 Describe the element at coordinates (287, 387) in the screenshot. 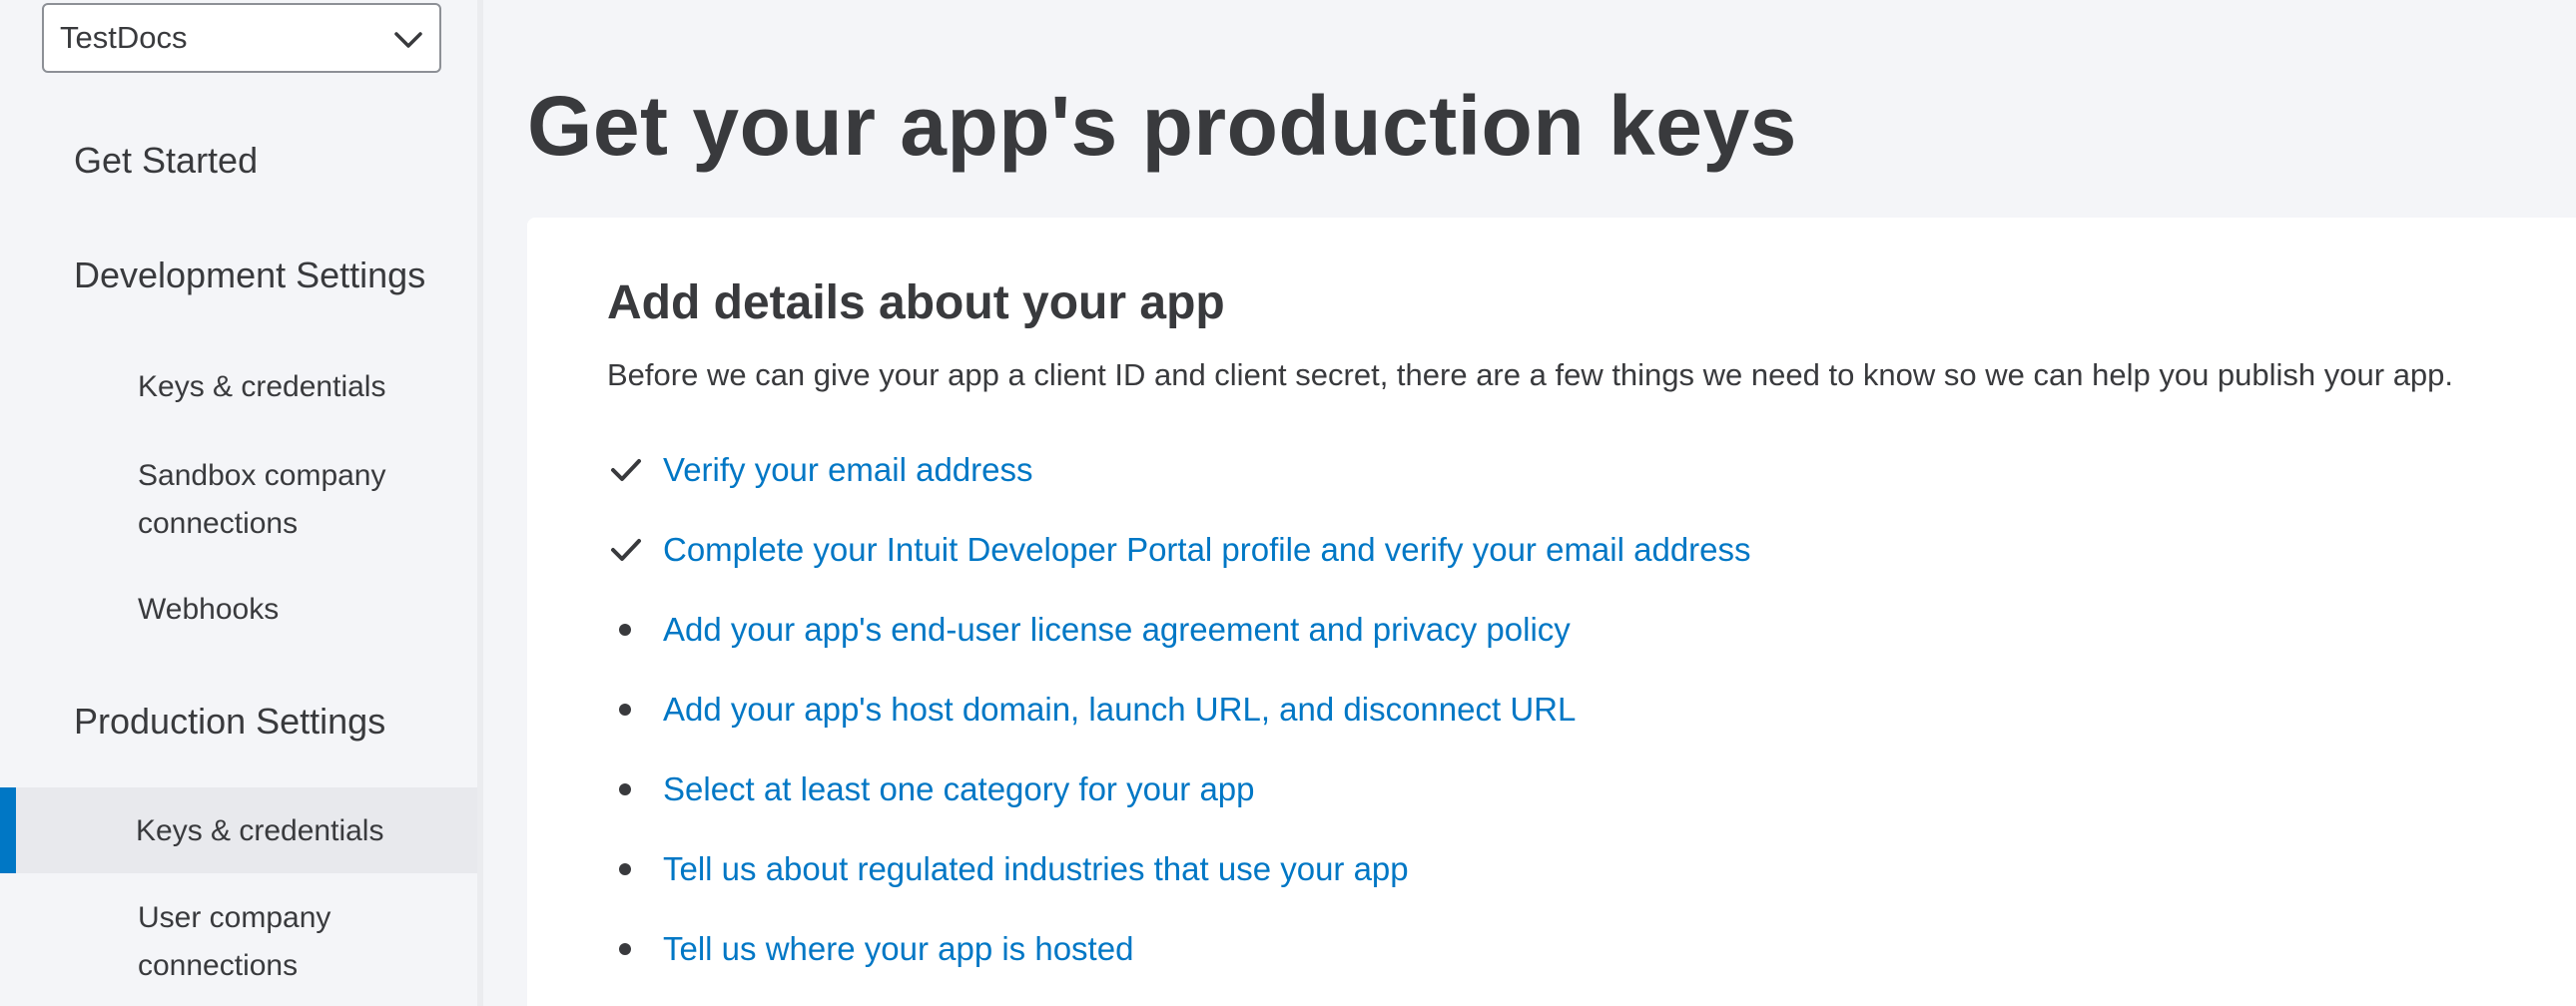

I see `nav-dev-keys-credentials: Keys & credentials` at that location.